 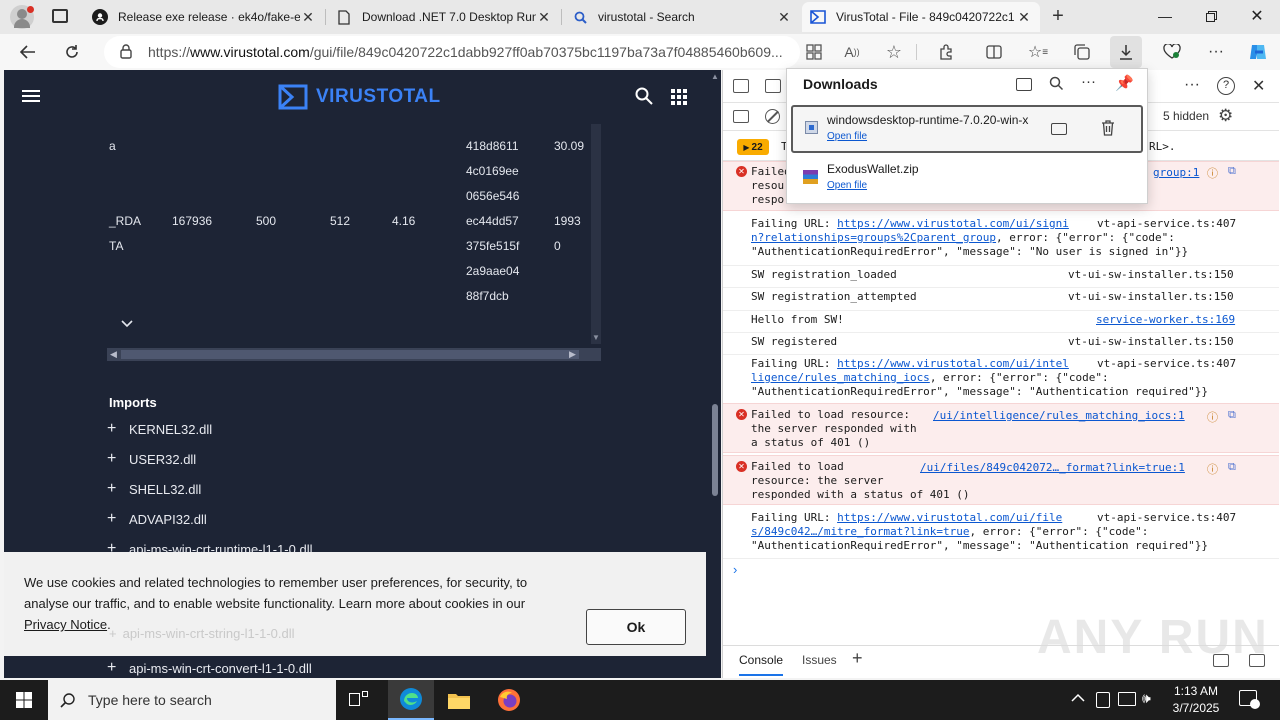 What do you see at coordinates (994, 52) in the screenshot?
I see `split-screen-icon` at bounding box center [994, 52].